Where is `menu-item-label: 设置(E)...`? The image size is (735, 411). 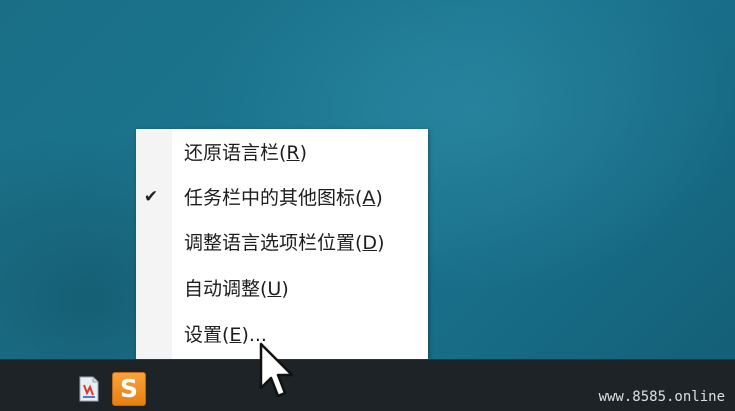 menu-item-label: 设置(E)... is located at coordinates (225, 335).